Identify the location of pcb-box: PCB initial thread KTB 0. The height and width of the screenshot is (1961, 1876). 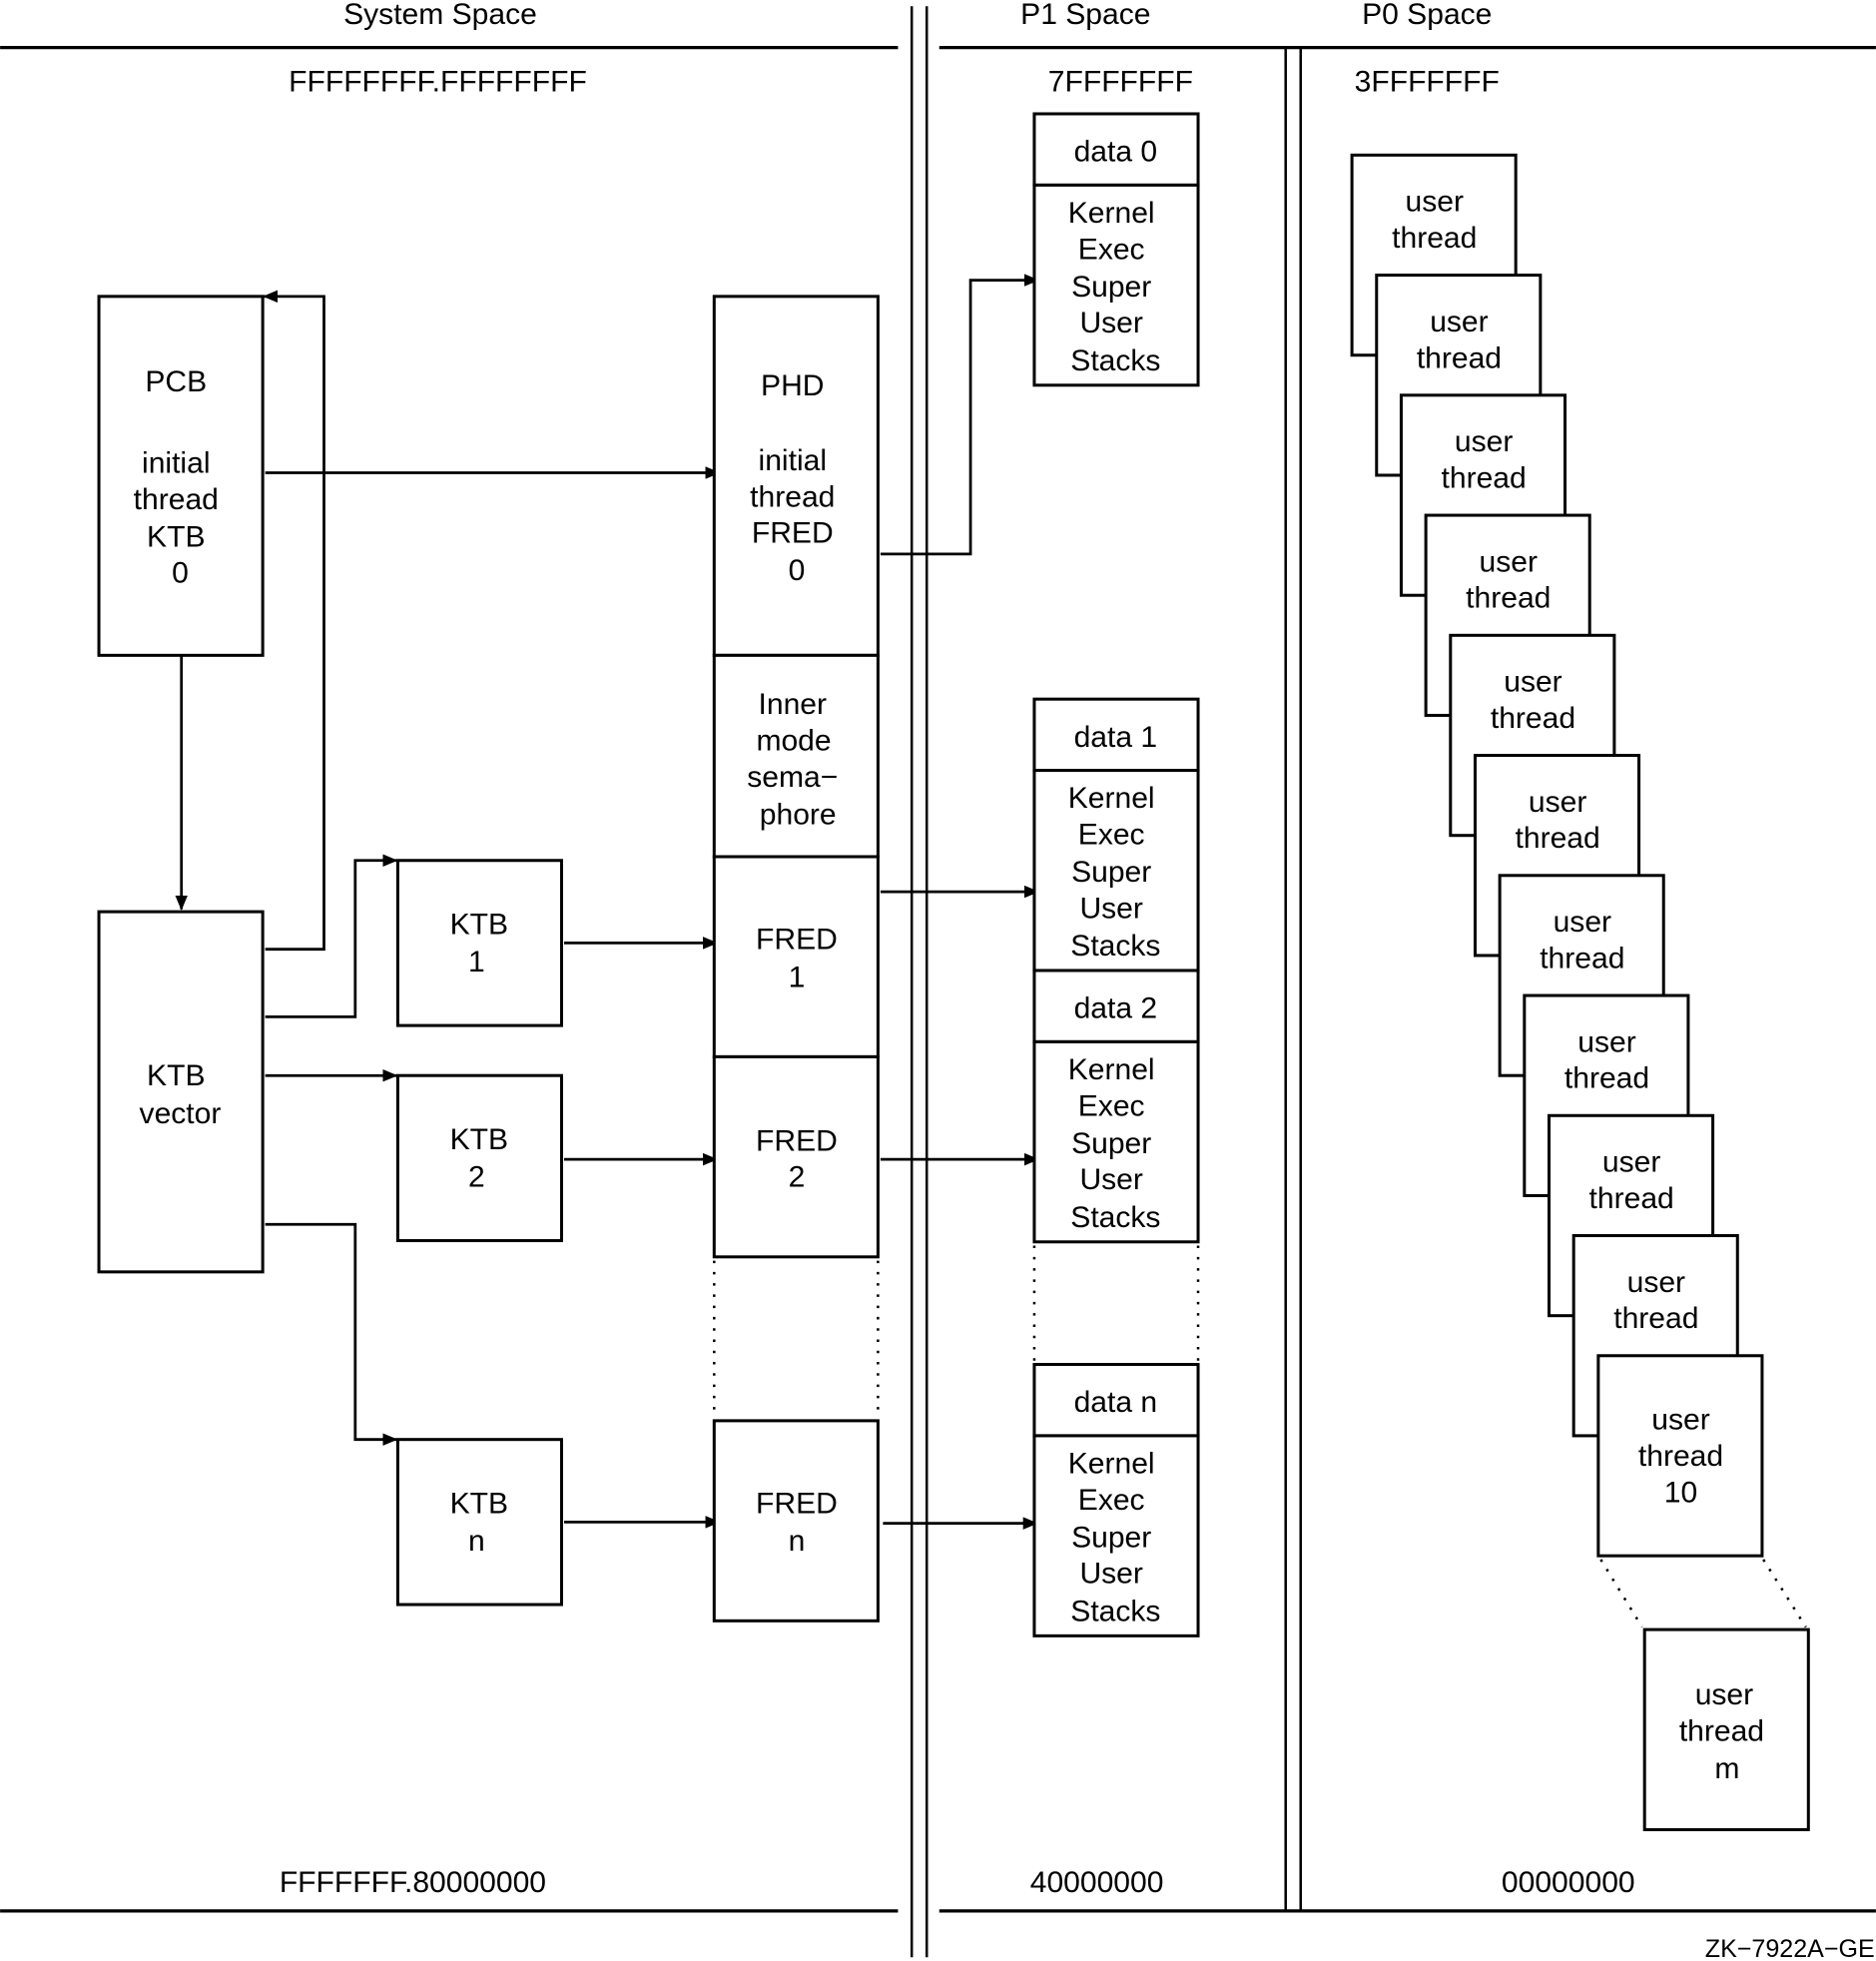
(181, 476).